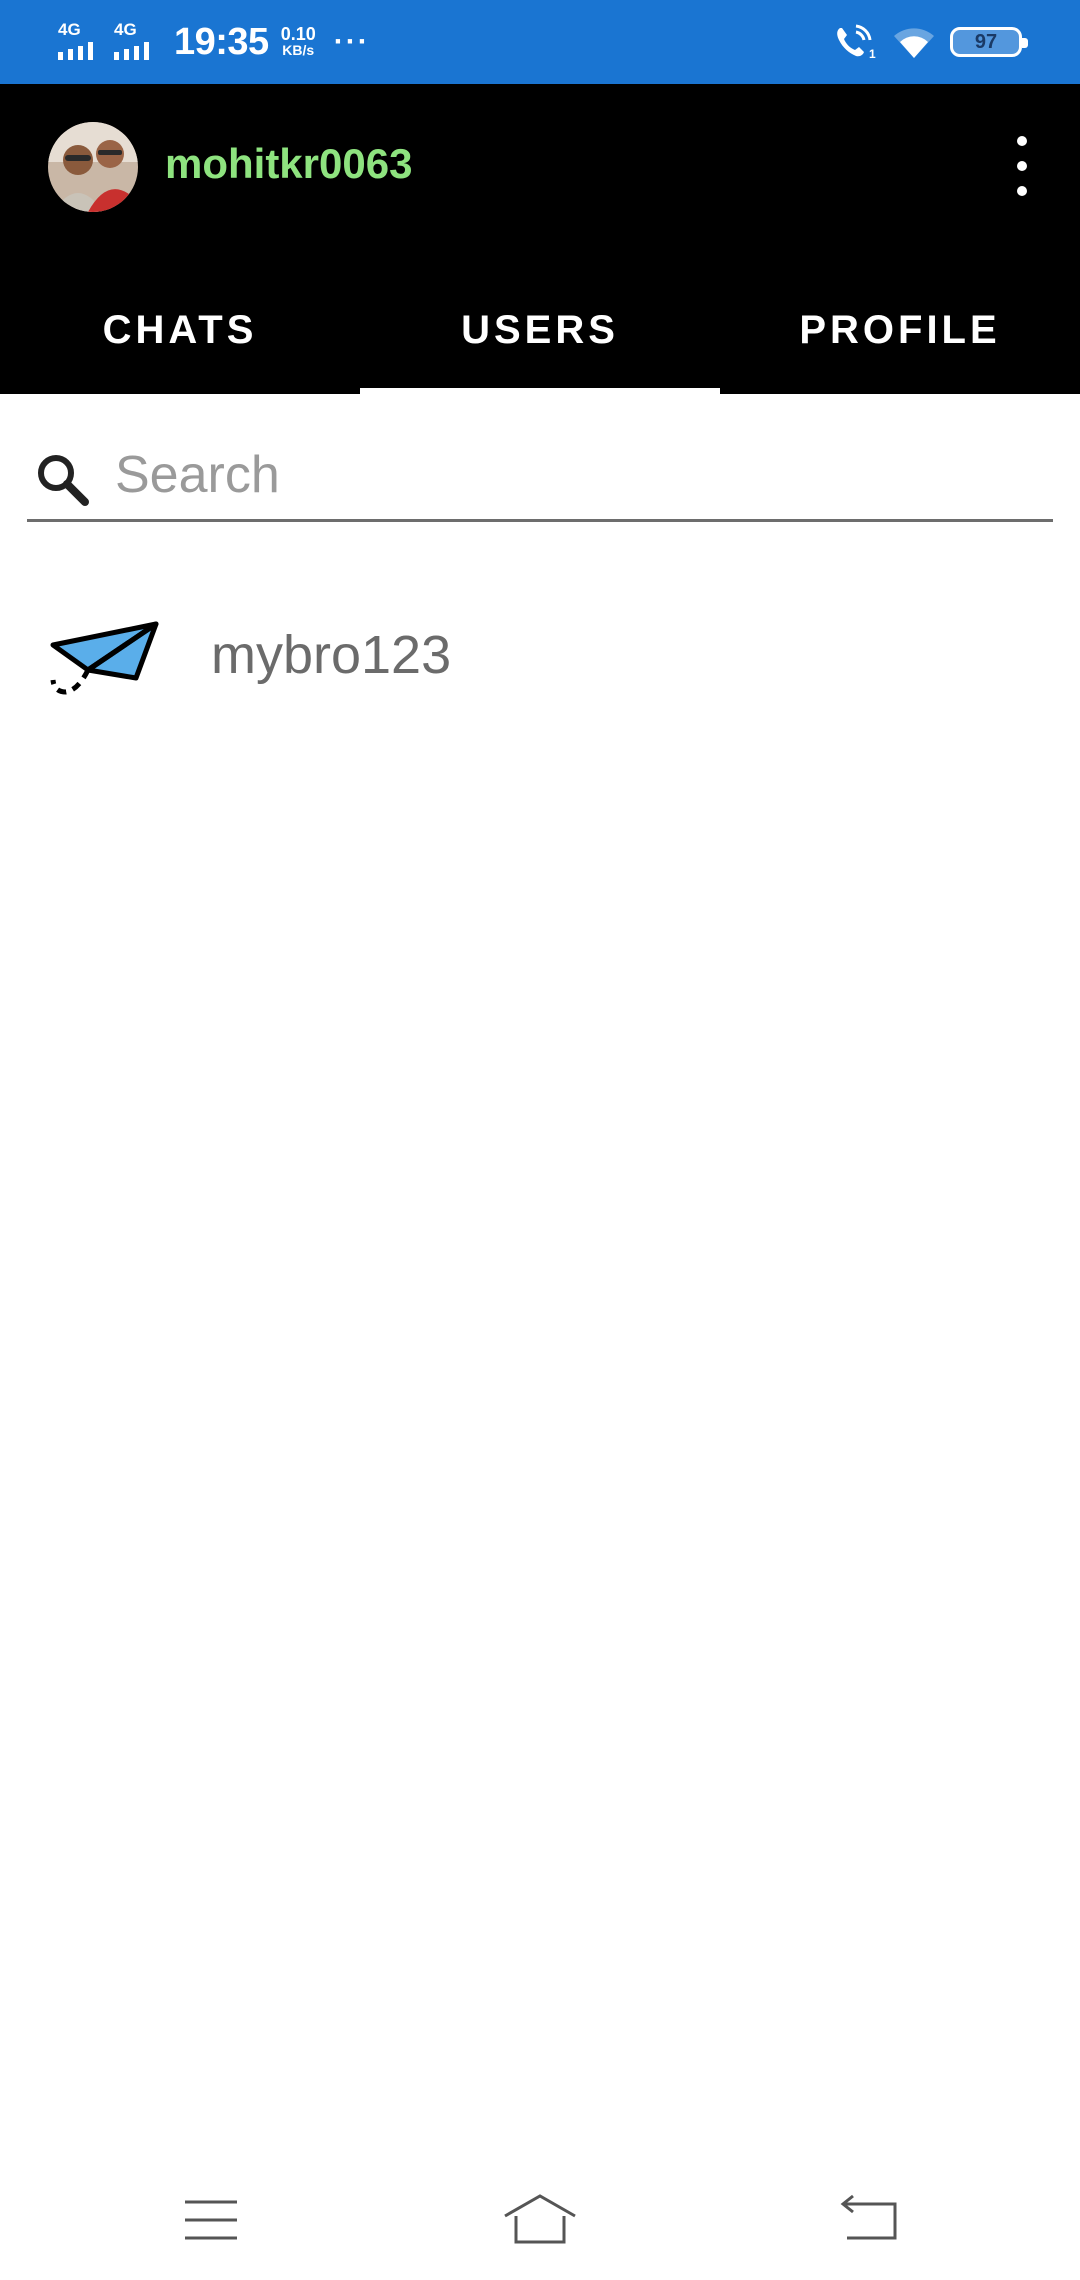 The width and height of the screenshot is (1080, 2280). What do you see at coordinates (298, 34) in the screenshot?
I see `speed-value: 0.10` at bounding box center [298, 34].